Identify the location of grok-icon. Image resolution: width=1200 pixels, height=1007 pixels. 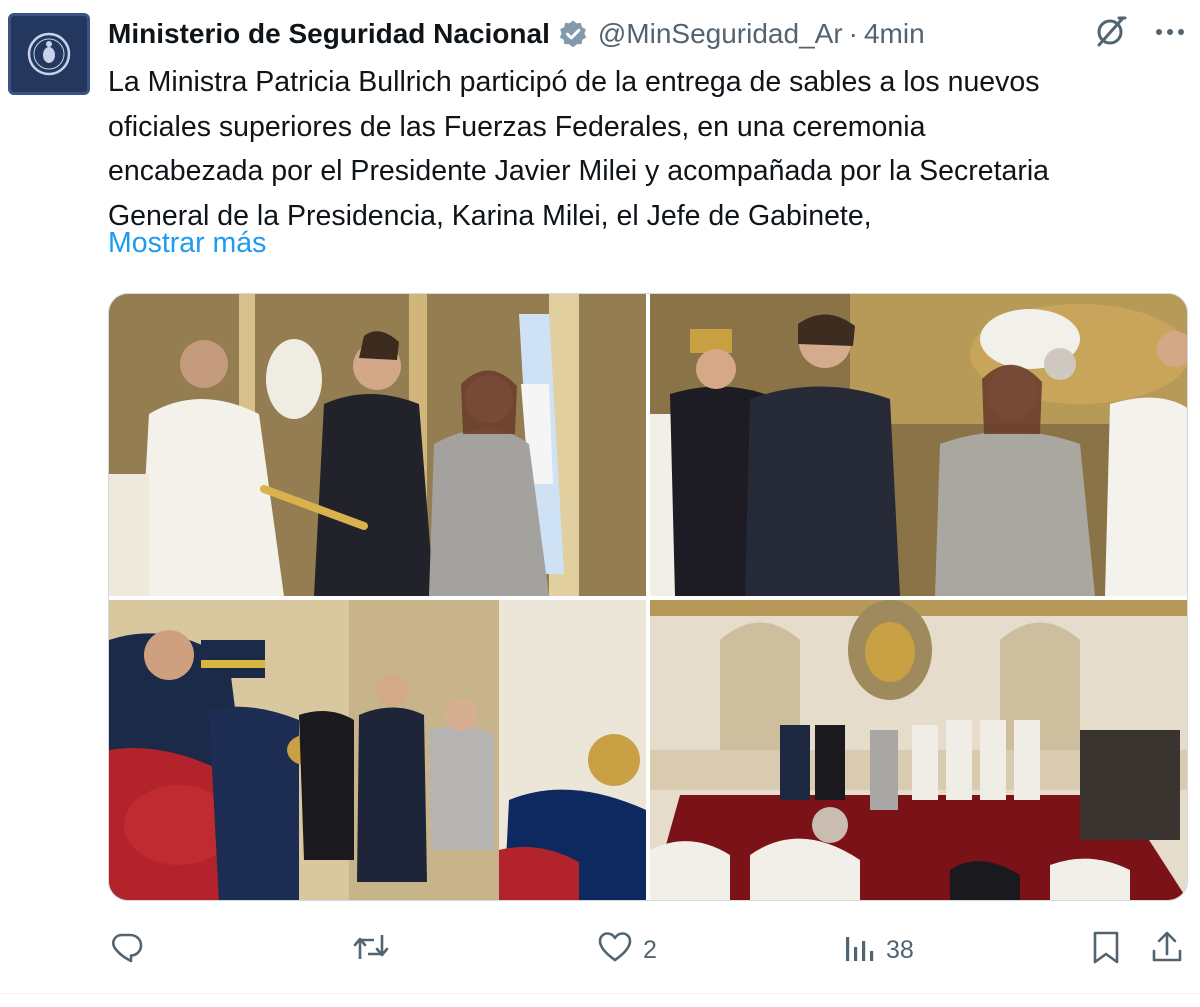
(1110, 34).